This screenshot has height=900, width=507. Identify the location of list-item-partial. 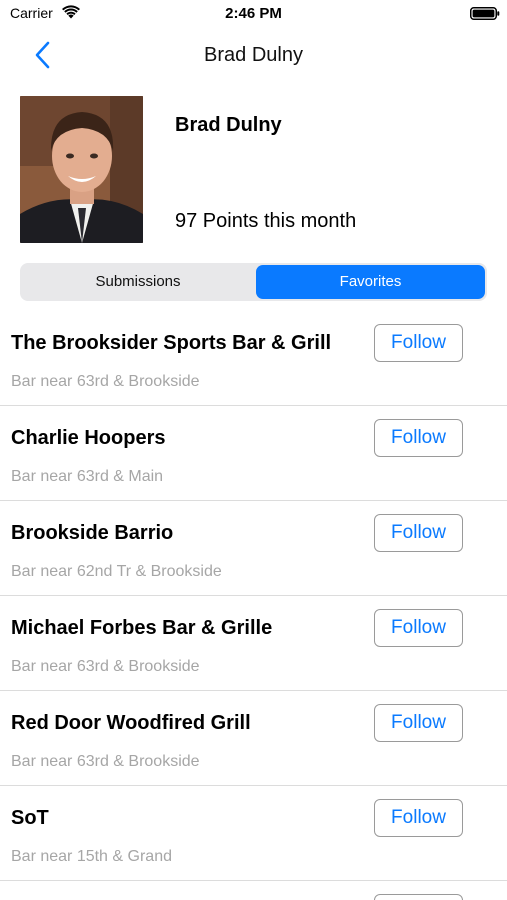
(253, 890).